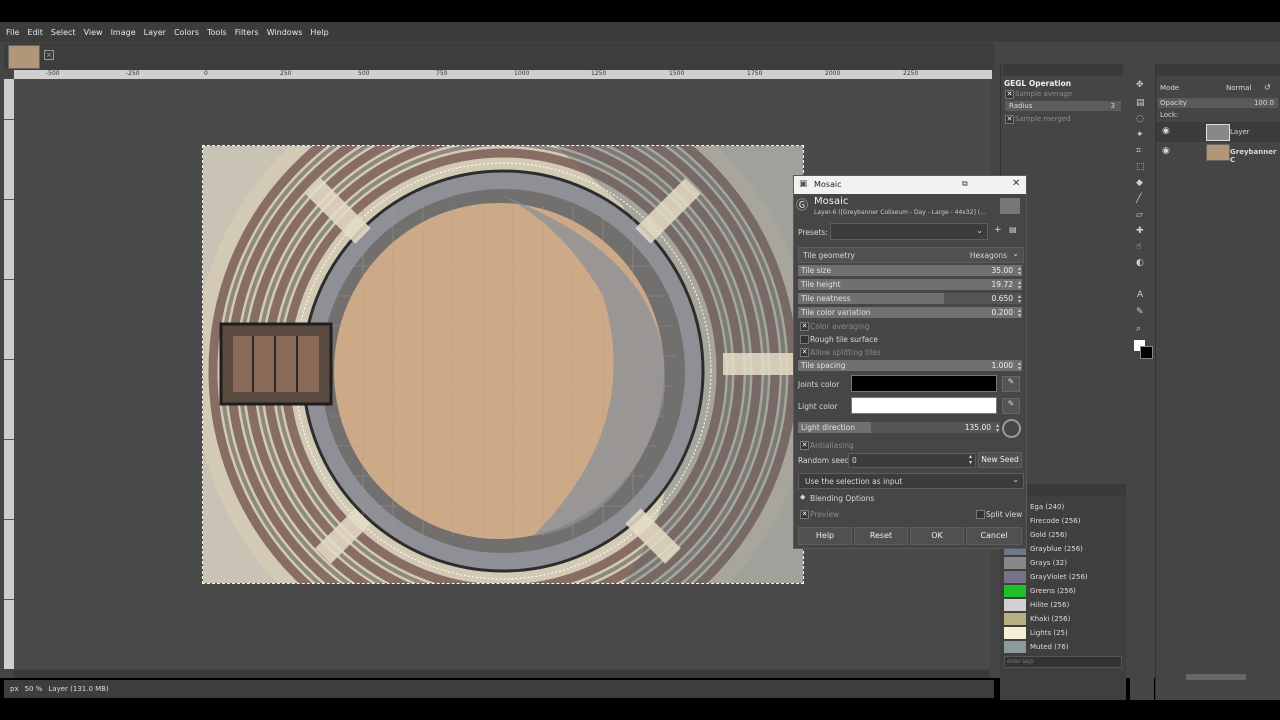 This screenshot has height=720, width=1280. What do you see at coordinates (844, 339) in the screenshot?
I see `rough-surface-label: Rough tile surface` at bounding box center [844, 339].